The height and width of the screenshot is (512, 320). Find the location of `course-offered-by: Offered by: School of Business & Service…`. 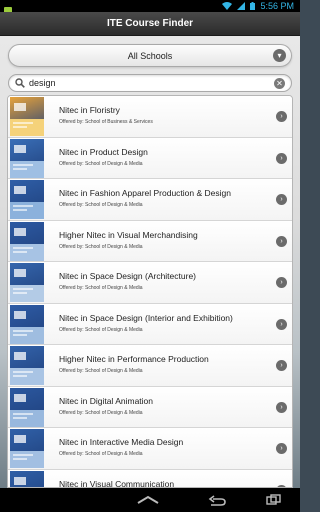

course-offered-by: Offered by: School of Business & Service… is located at coordinates (106, 122).